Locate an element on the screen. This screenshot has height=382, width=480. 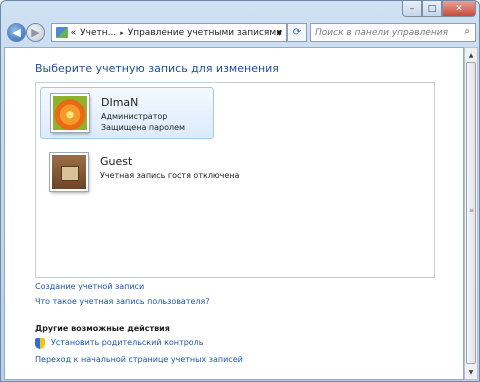
account-status: Учетная запись гостя отключена is located at coordinates (170, 175).